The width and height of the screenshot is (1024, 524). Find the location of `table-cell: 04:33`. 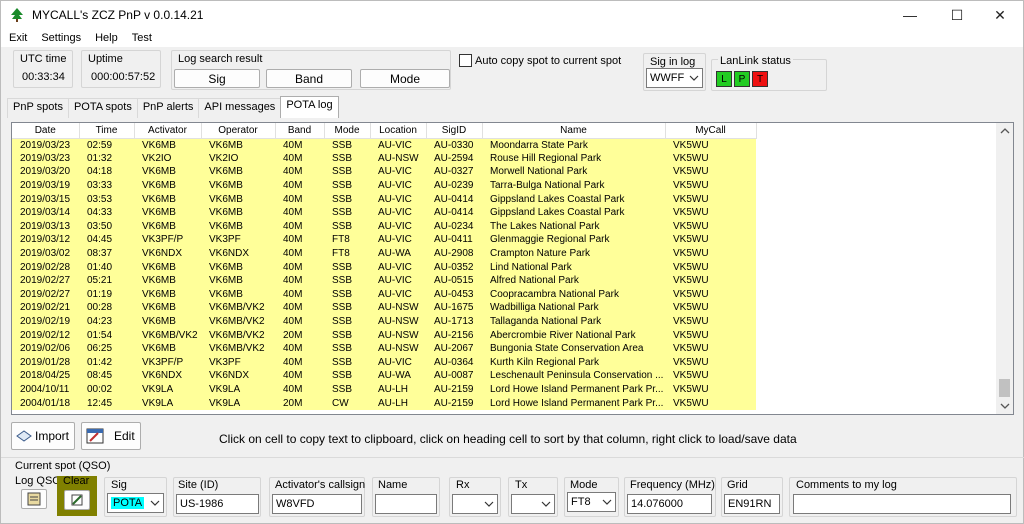

table-cell: 04:33 is located at coordinates (106, 212).